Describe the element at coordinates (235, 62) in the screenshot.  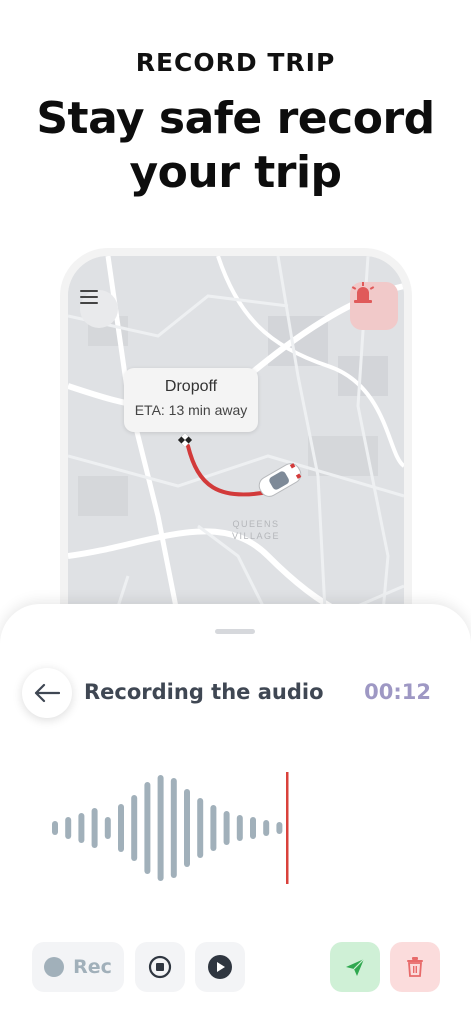
I see `eyebrow-title: RECORD TRIP` at that location.